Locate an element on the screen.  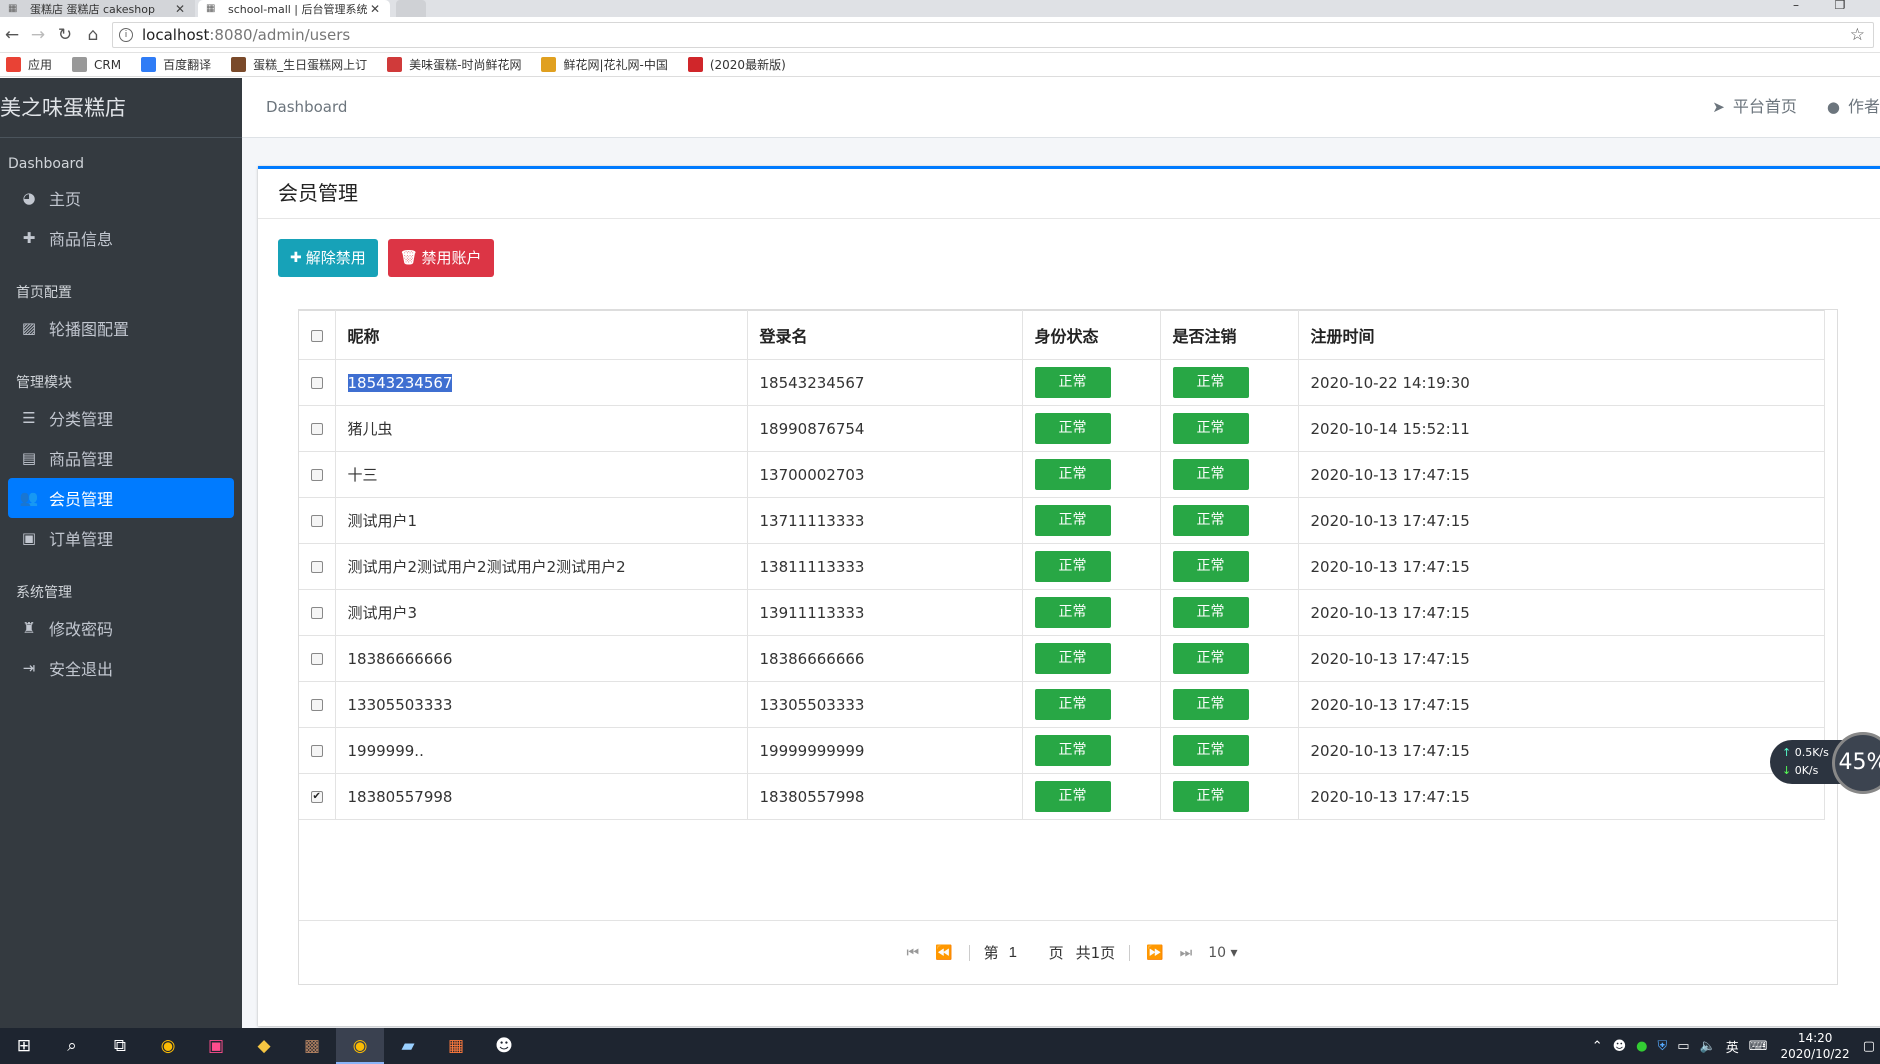
tray-wechat-icon: ● is located at coordinates (1641, 1046).